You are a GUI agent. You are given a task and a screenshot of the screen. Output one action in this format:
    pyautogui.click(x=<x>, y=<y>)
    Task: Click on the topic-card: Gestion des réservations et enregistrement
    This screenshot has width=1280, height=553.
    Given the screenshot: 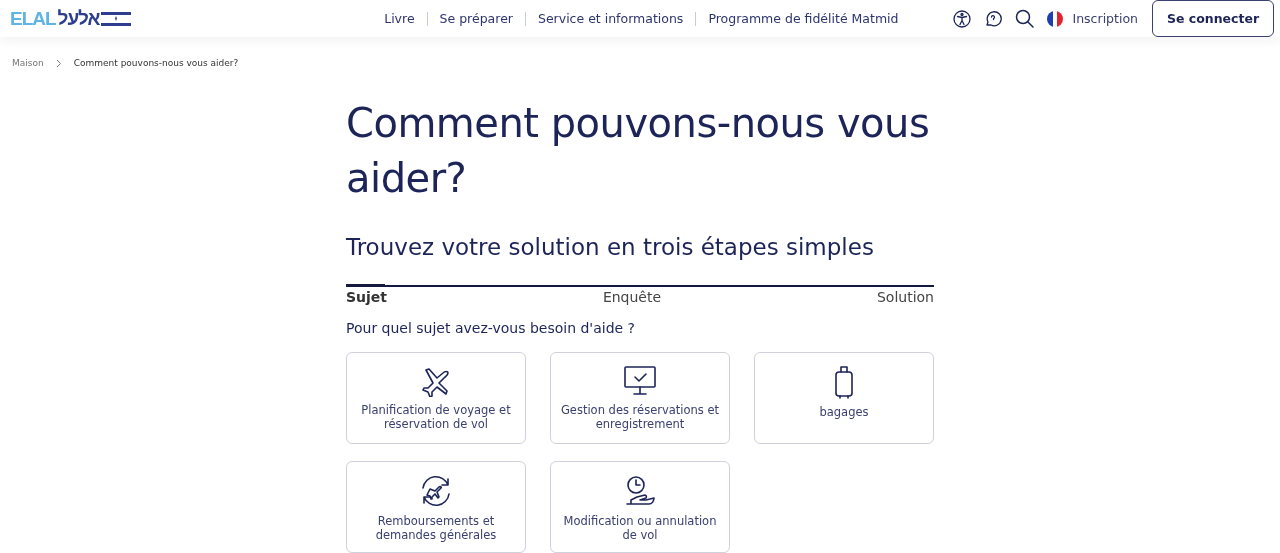 What is the action you would take?
    pyautogui.click(x=640, y=397)
    